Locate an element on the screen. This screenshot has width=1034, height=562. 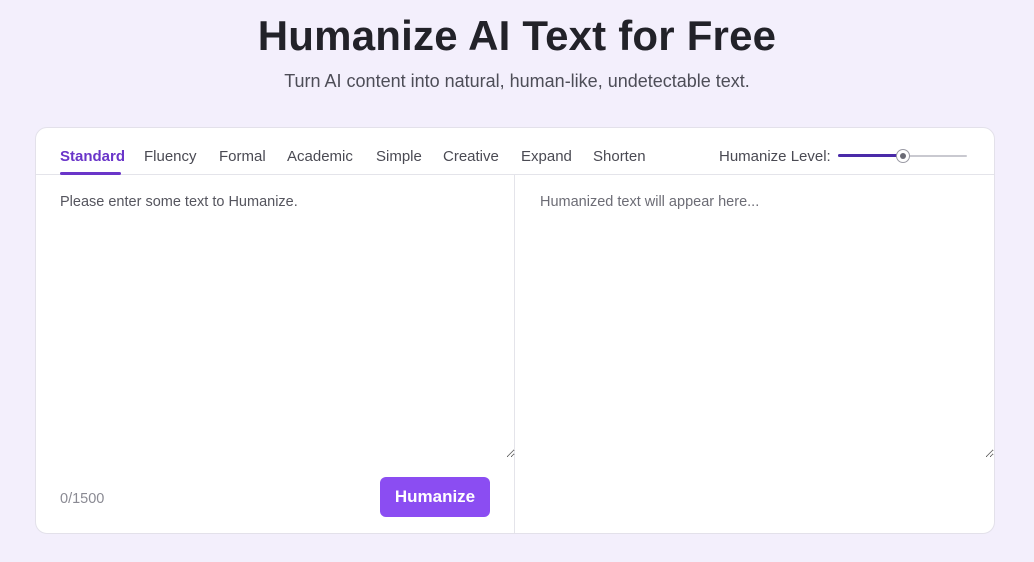
tab-shorten: Shorten is located at coordinates (619, 157).